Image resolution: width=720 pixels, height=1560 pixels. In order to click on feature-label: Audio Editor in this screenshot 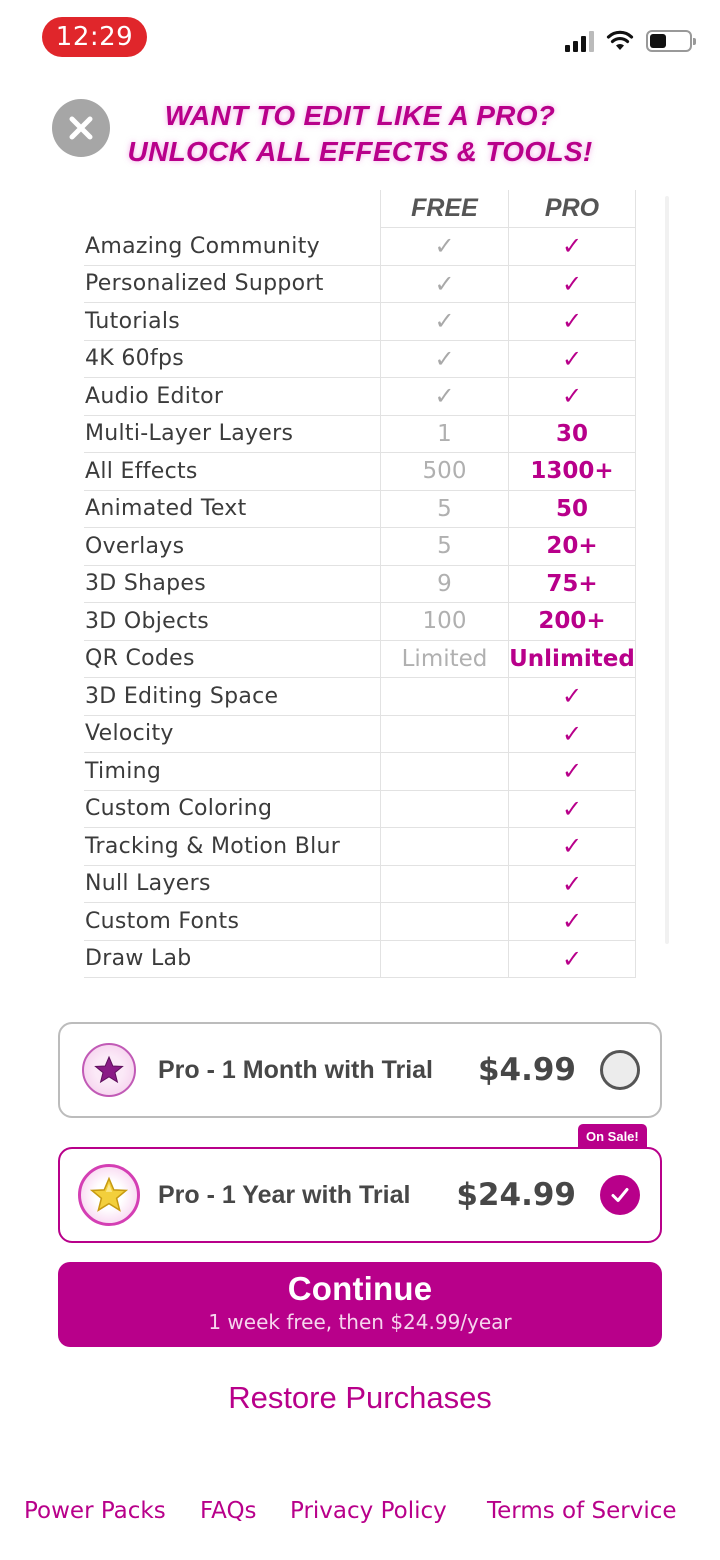, I will do `click(154, 396)`.